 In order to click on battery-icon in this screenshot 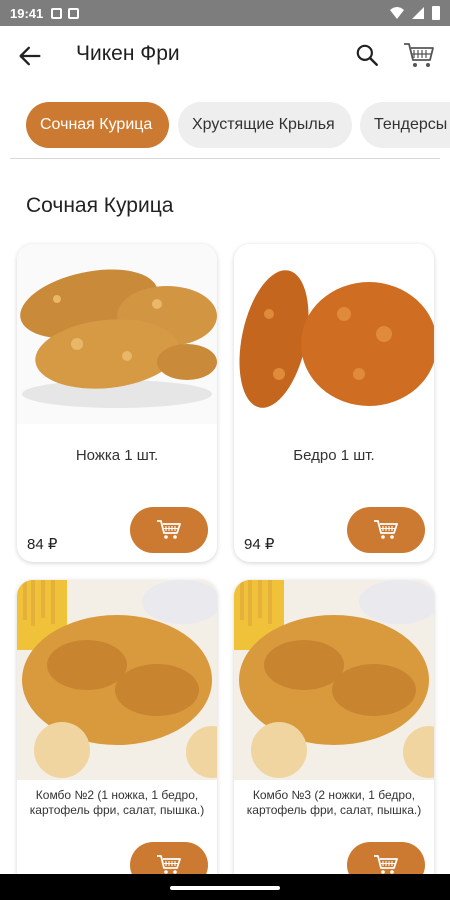, I will do `click(436, 13)`.